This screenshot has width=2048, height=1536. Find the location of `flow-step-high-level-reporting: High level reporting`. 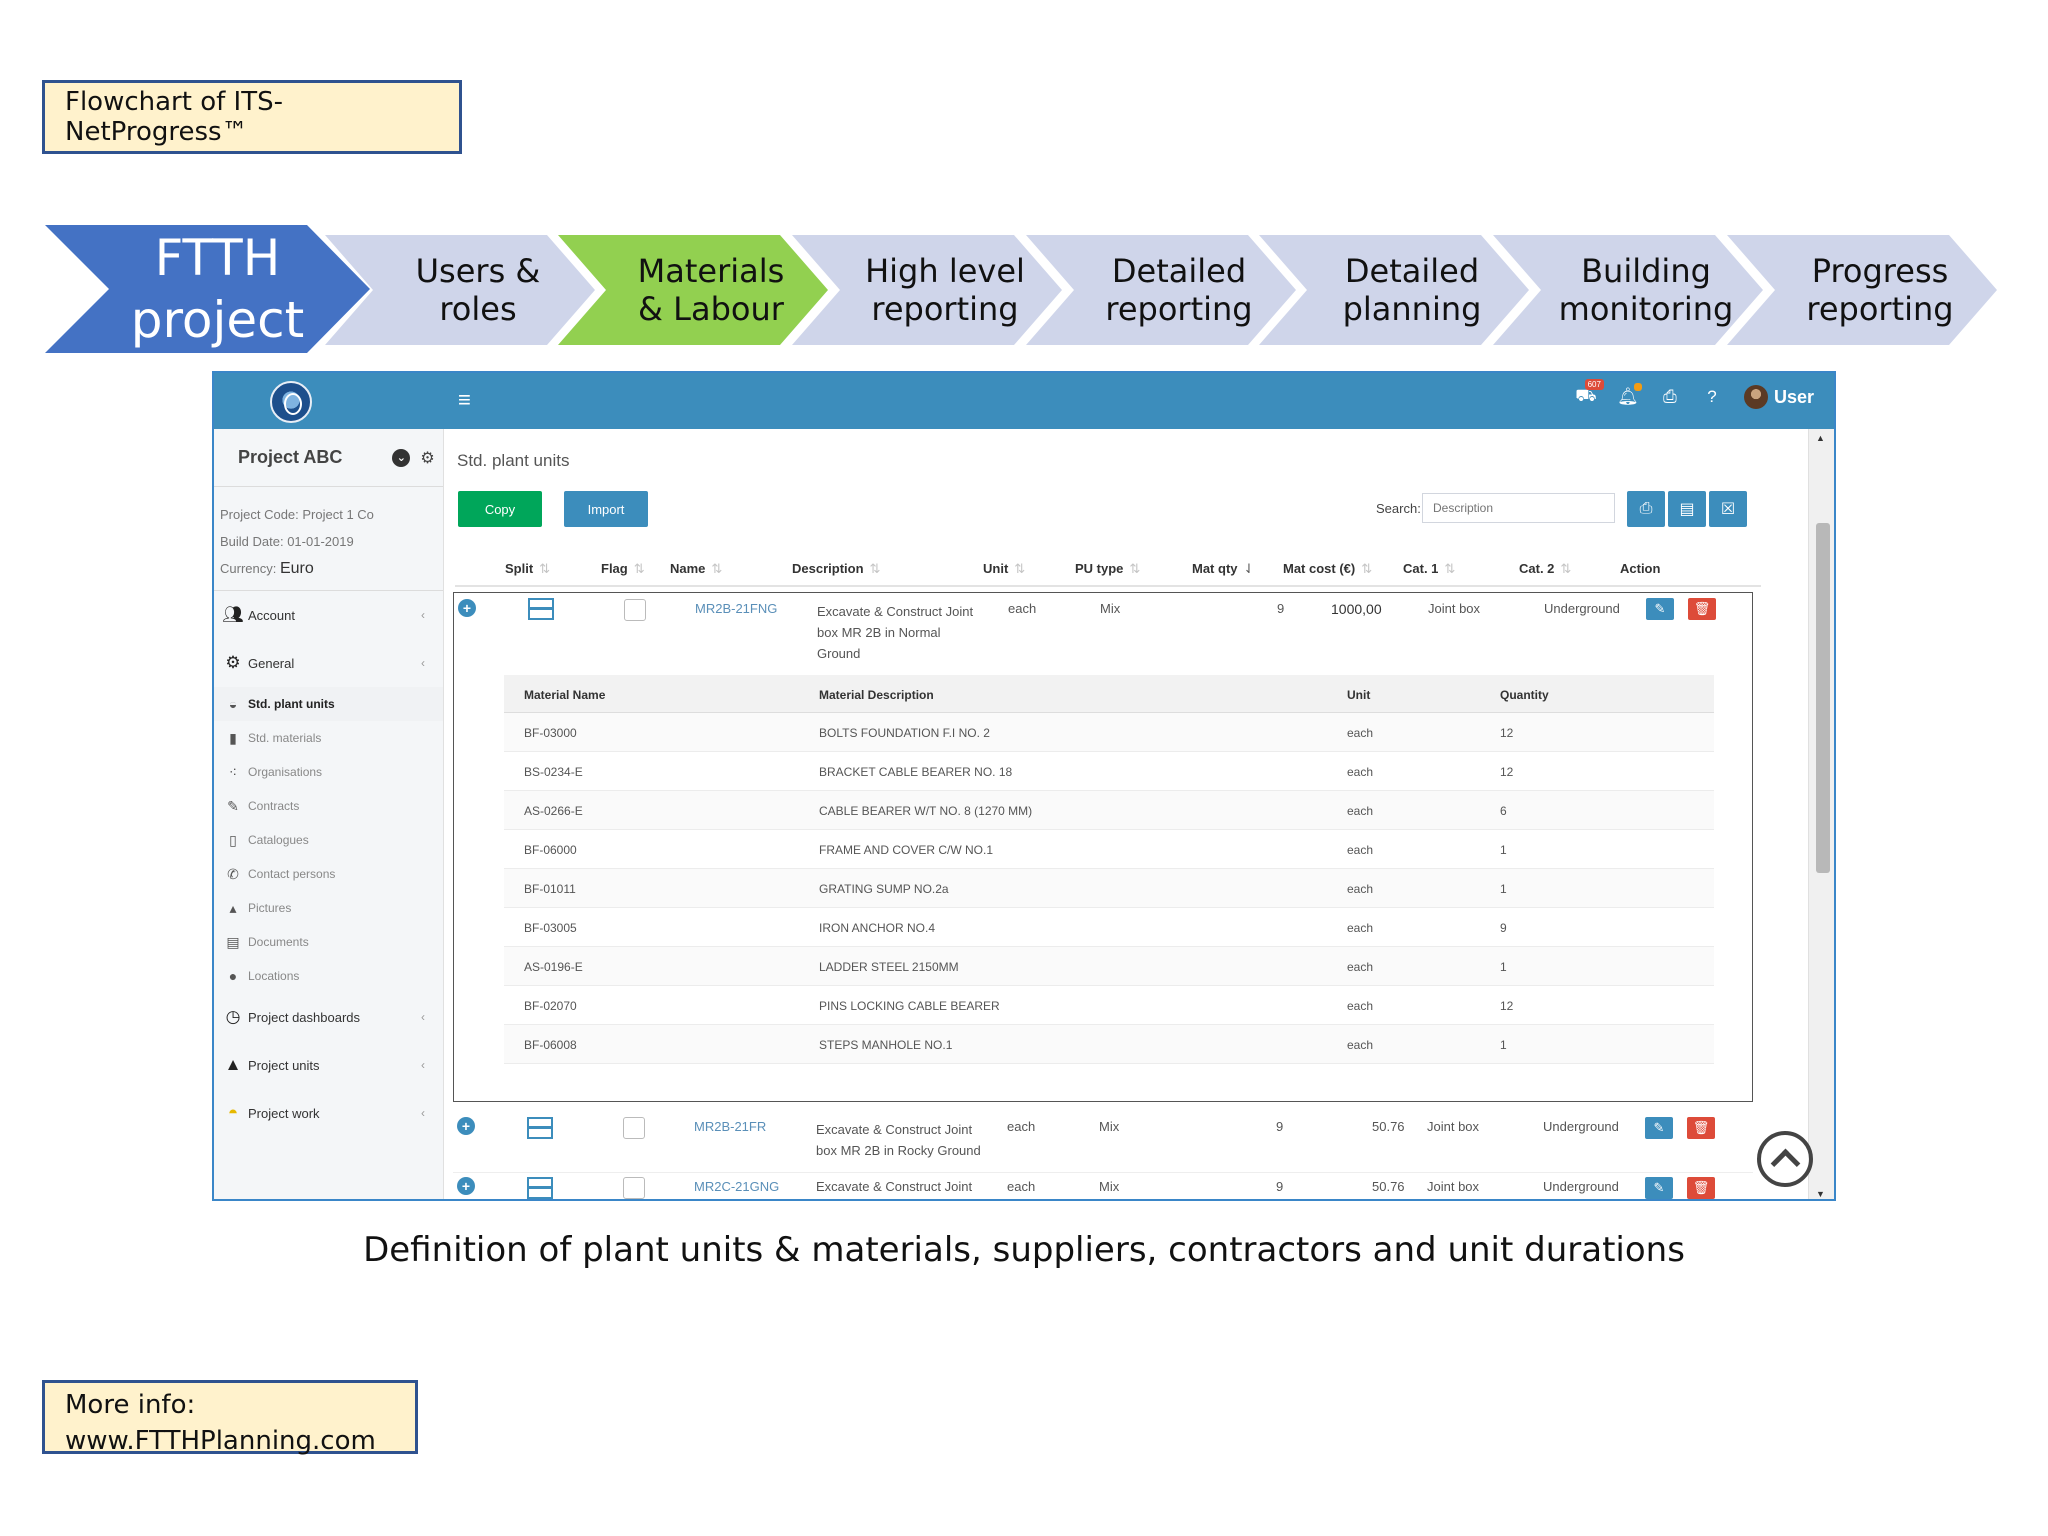

flow-step-high-level-reporting: High level reporting is located at coordinates (927, 290).